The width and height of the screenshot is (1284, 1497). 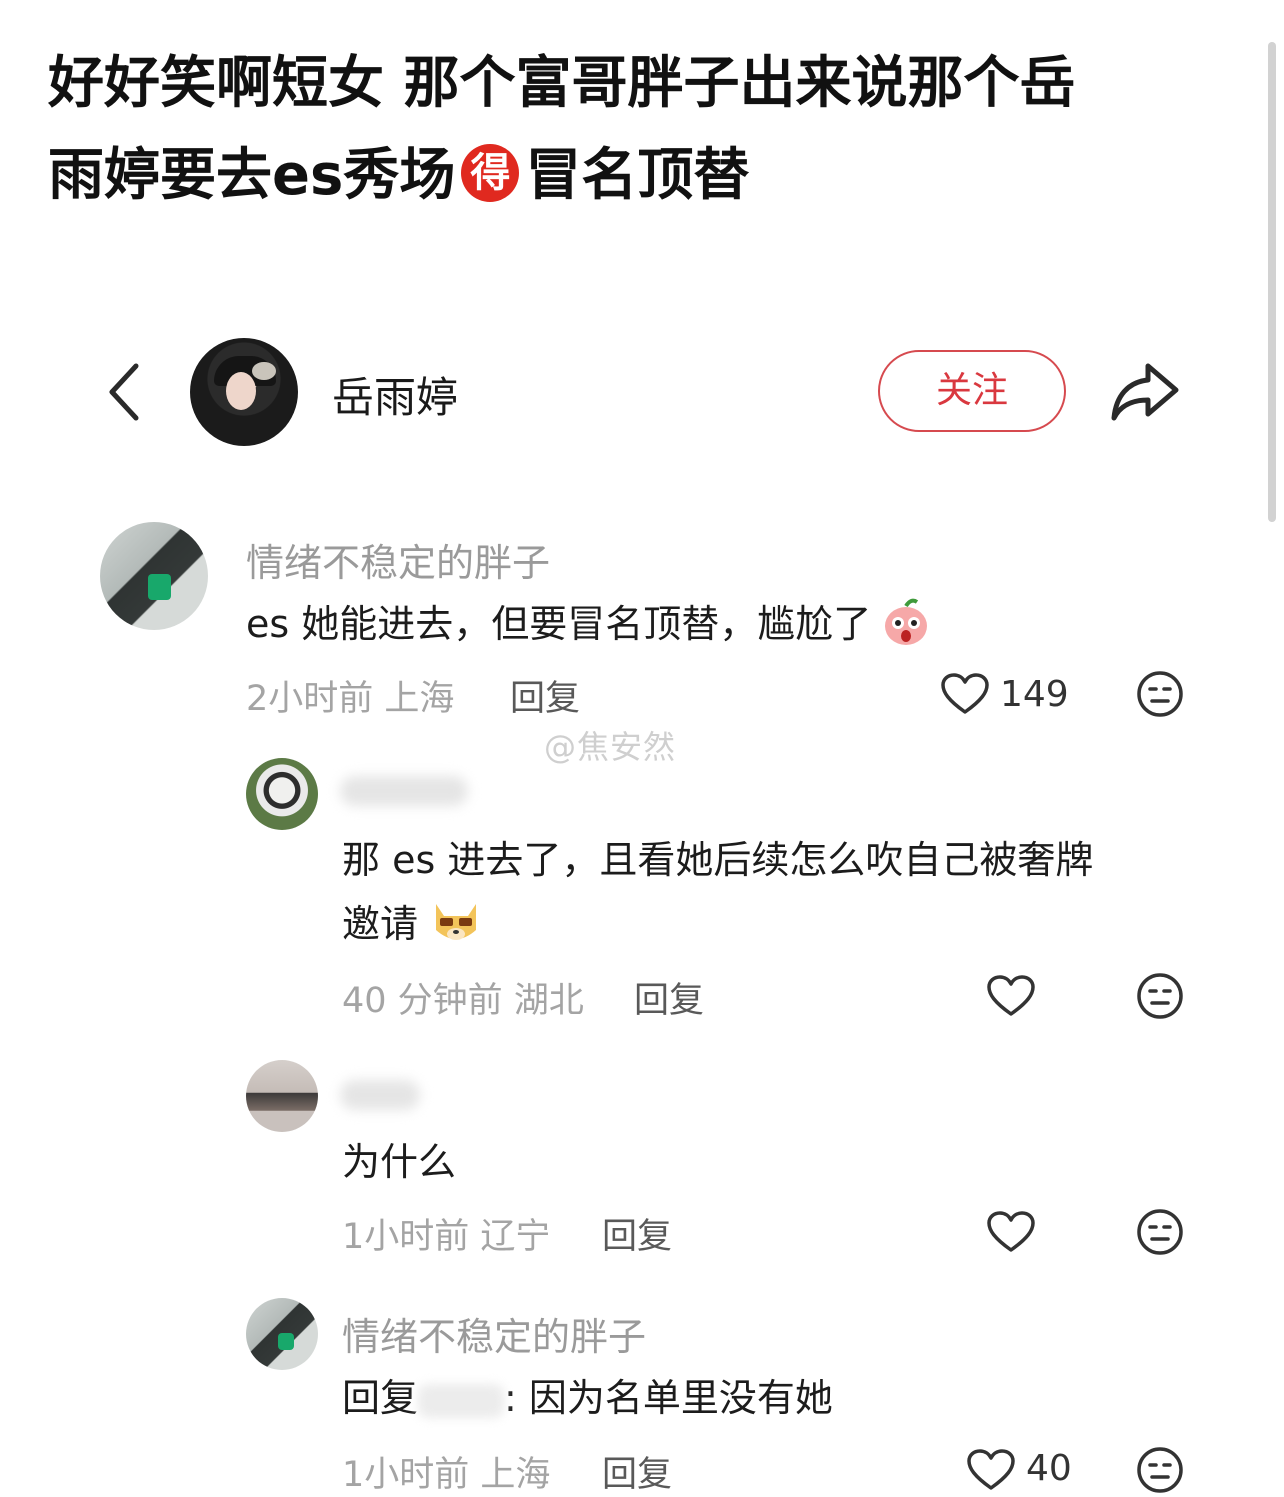 I want to click on like-count: 149, so click(x=1034, y=694).